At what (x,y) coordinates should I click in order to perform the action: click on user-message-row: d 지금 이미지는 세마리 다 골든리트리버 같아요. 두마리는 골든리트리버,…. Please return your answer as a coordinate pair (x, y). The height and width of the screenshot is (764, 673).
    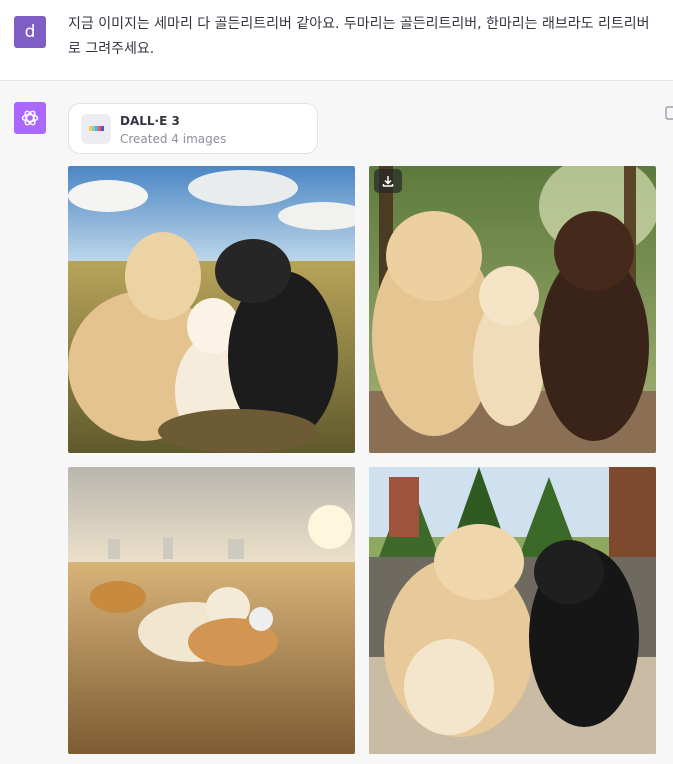
    Looking at the image, I should click on (336, 40).